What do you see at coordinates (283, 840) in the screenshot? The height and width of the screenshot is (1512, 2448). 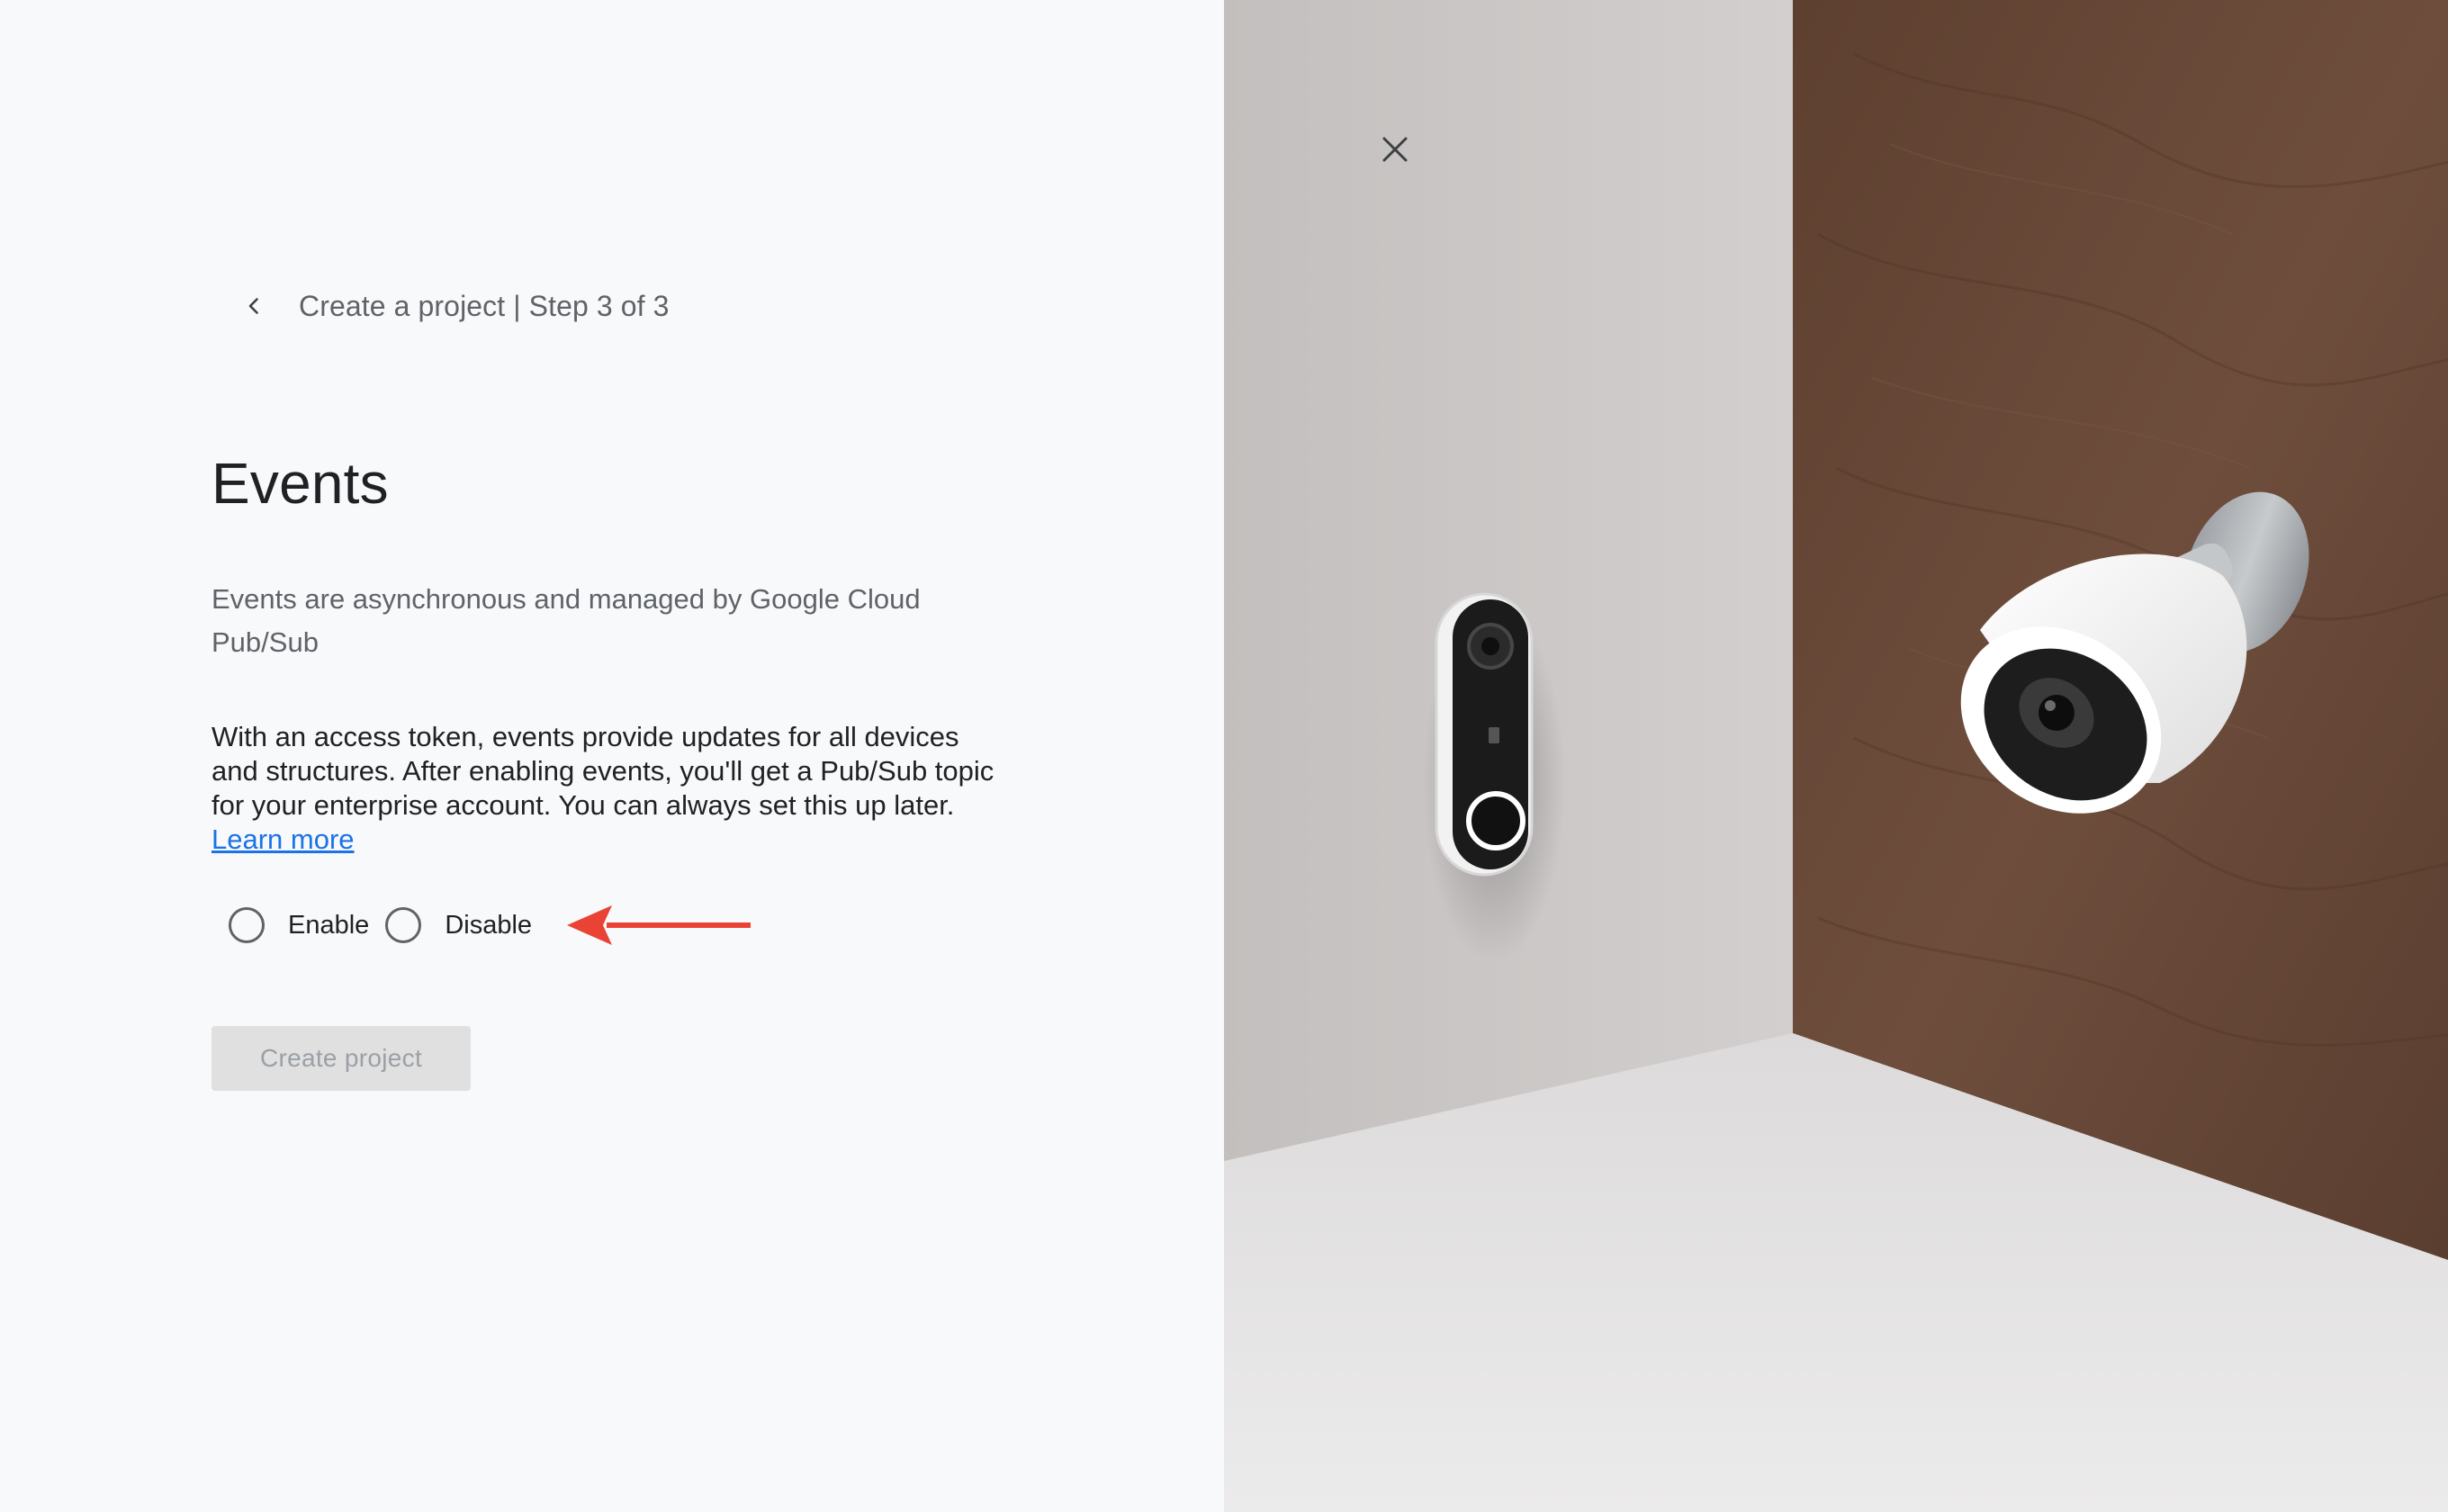 I see `learn-more-link: Learn more` at bounding box center [283, 840].